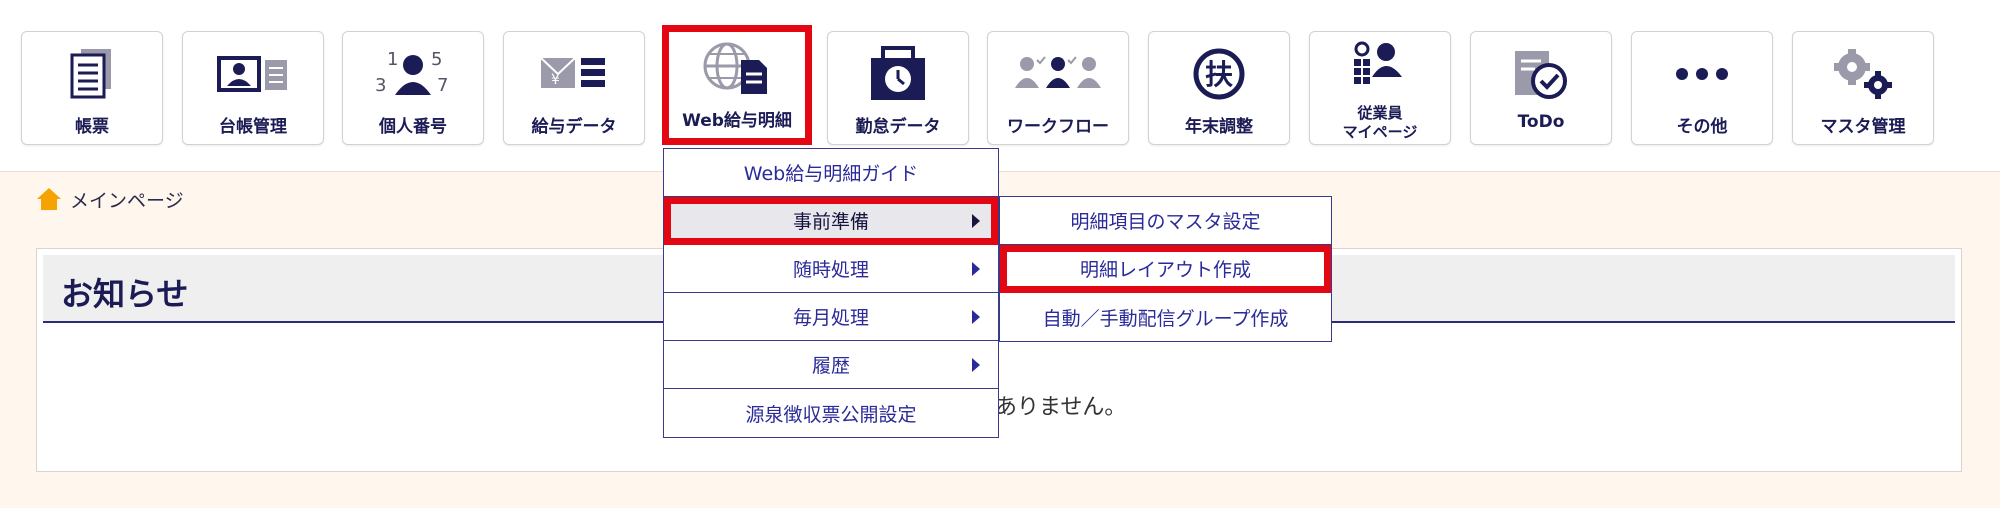  I want to click on toolbar-button-master: マスタ管理, so click(1863, 88).